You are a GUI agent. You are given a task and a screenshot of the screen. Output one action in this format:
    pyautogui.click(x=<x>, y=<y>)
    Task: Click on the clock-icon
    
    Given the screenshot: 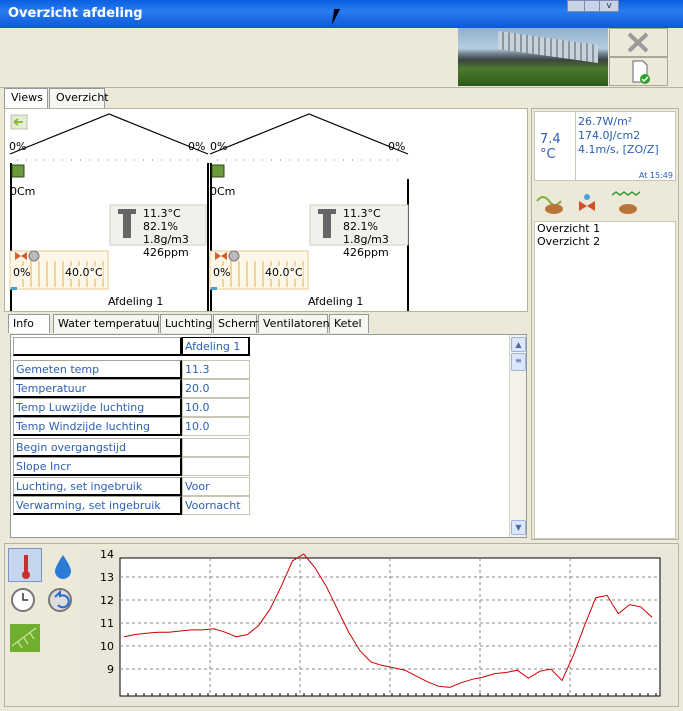 What is the action you would take?
    pyautogui.click(x=23, y=600)
    